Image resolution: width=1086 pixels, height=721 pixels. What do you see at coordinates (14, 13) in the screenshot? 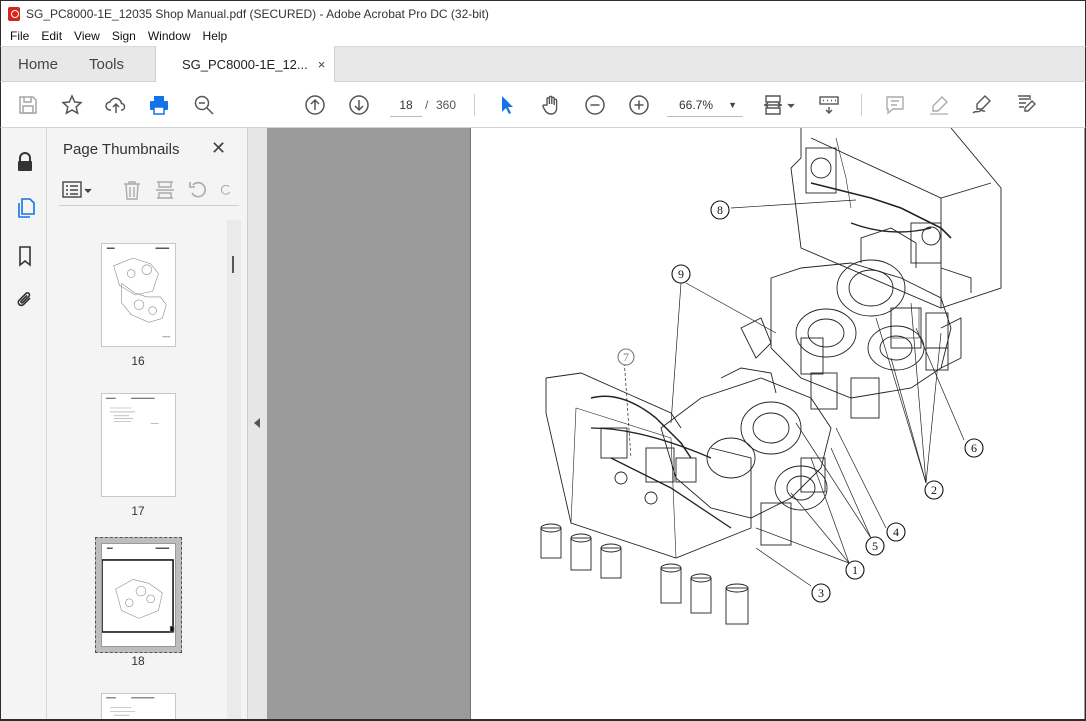
I see `acrobat-app-icon` at bounding box center [14, 13].